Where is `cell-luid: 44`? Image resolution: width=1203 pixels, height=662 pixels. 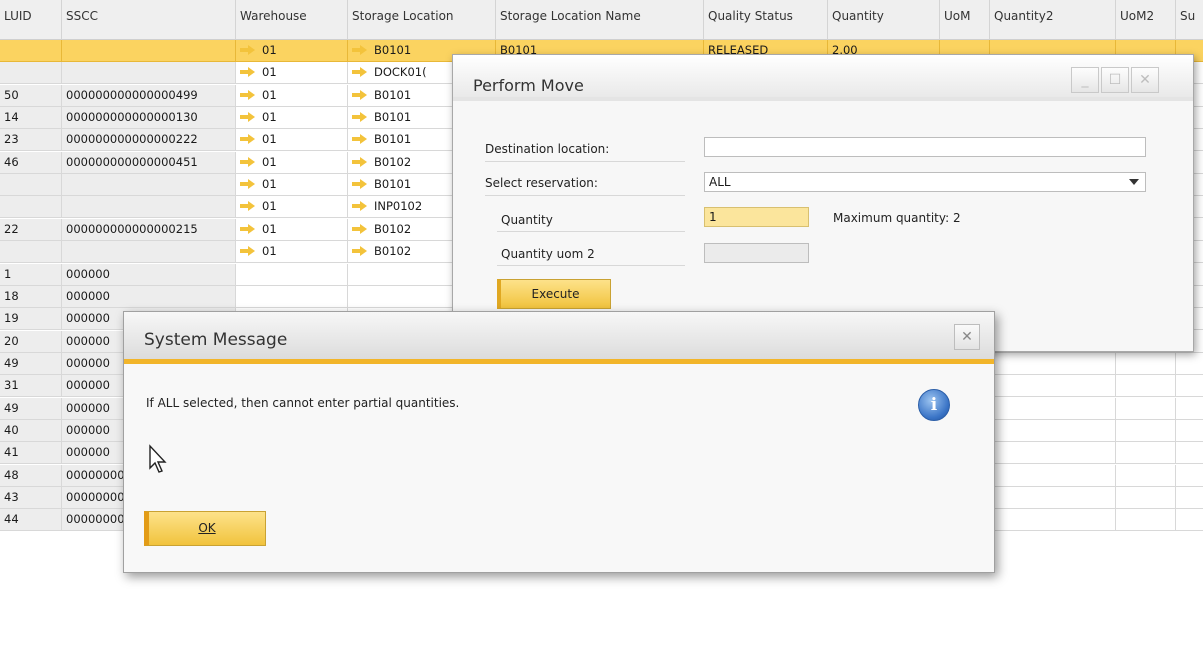 cell-luid: 44 is located at coordinates (31, 520).